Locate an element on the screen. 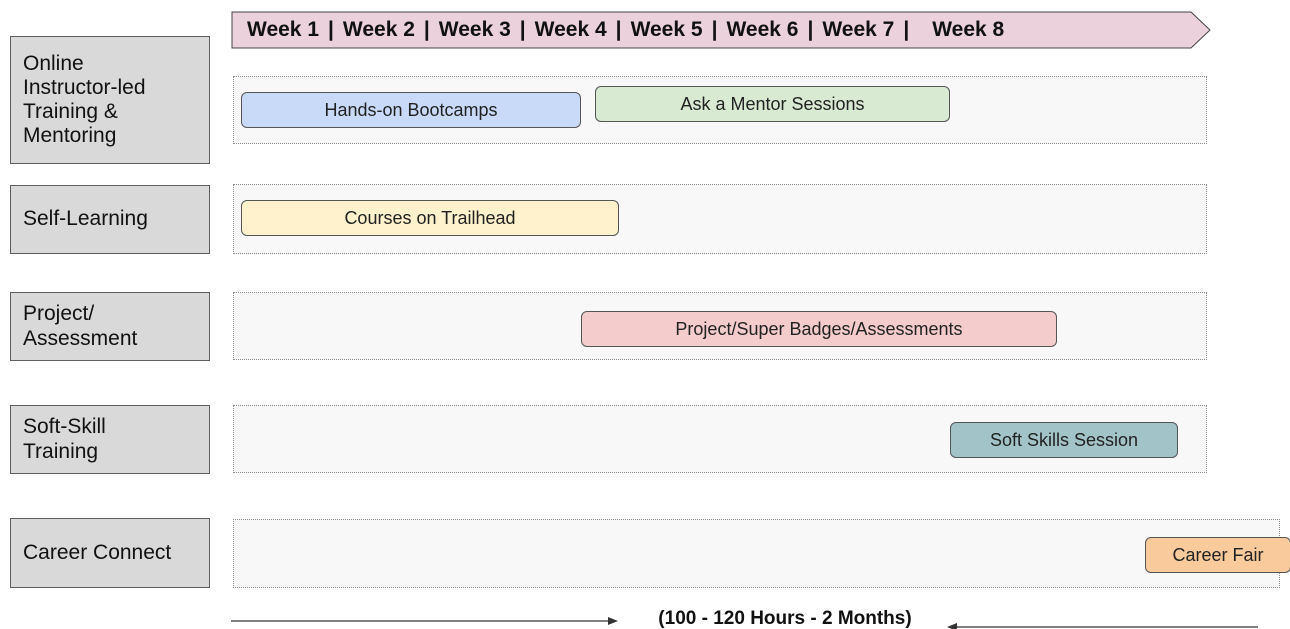 The height and width of the screenshot is (629, 1290). bar-hands-on-bootcamps: Hands-on Bootcamps is located at coordinates (411, 110).